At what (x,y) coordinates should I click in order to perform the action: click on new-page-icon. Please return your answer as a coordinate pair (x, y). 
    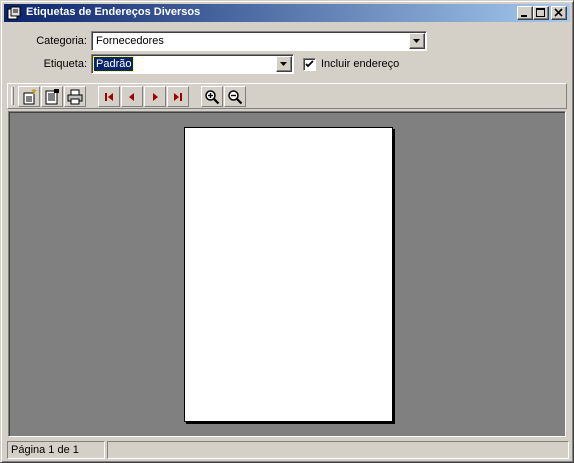
    Looking at the image, I should click on (30, 97).